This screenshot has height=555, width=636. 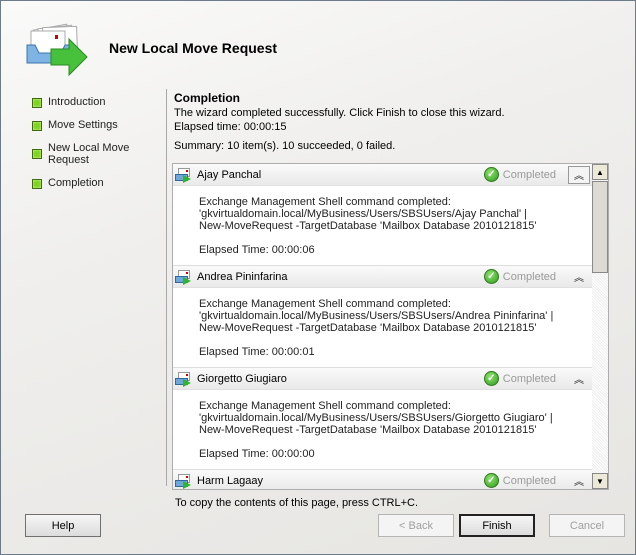 What do you see at coordinates (193, 48) in the screenshot?
I see `wizard-title: New Local Move Request` at bounding box center [193, 48].